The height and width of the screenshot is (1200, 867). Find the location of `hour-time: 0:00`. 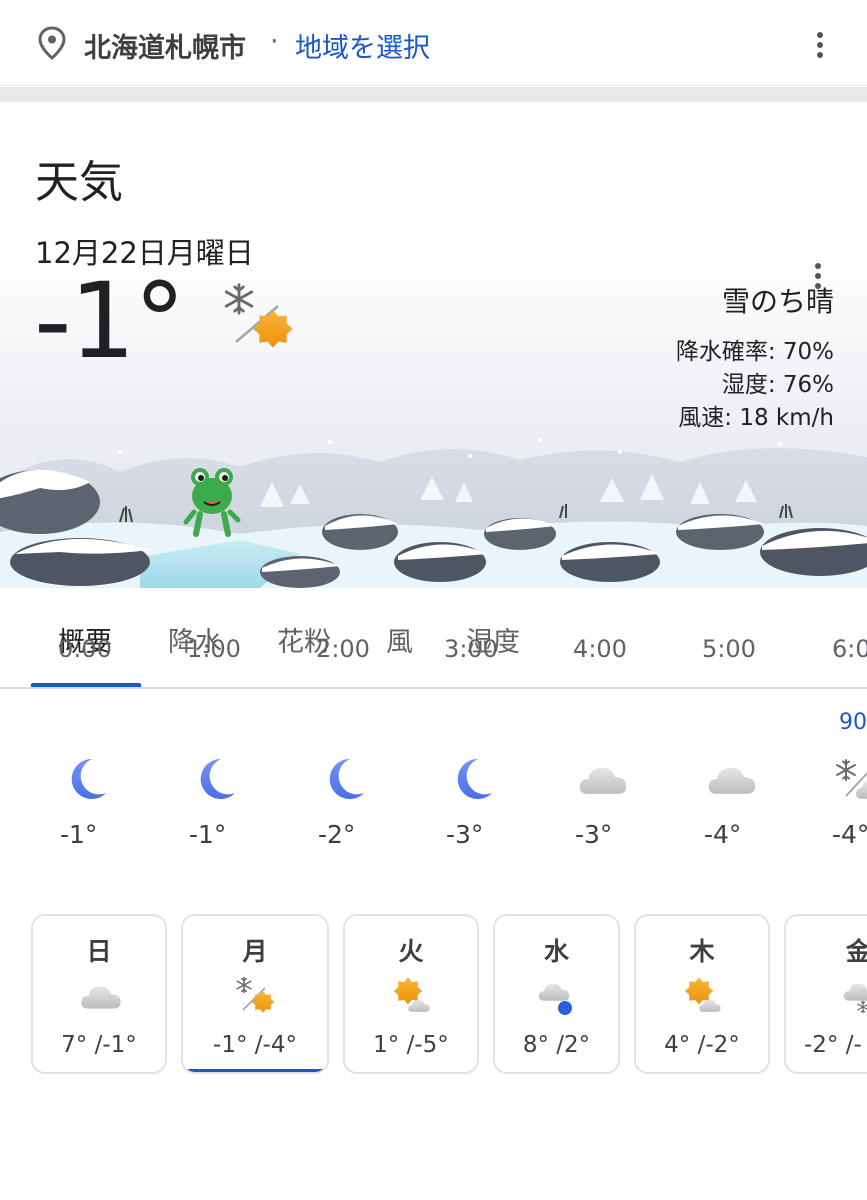

hour-time: 0:00 is located at coordinates (85, 649).